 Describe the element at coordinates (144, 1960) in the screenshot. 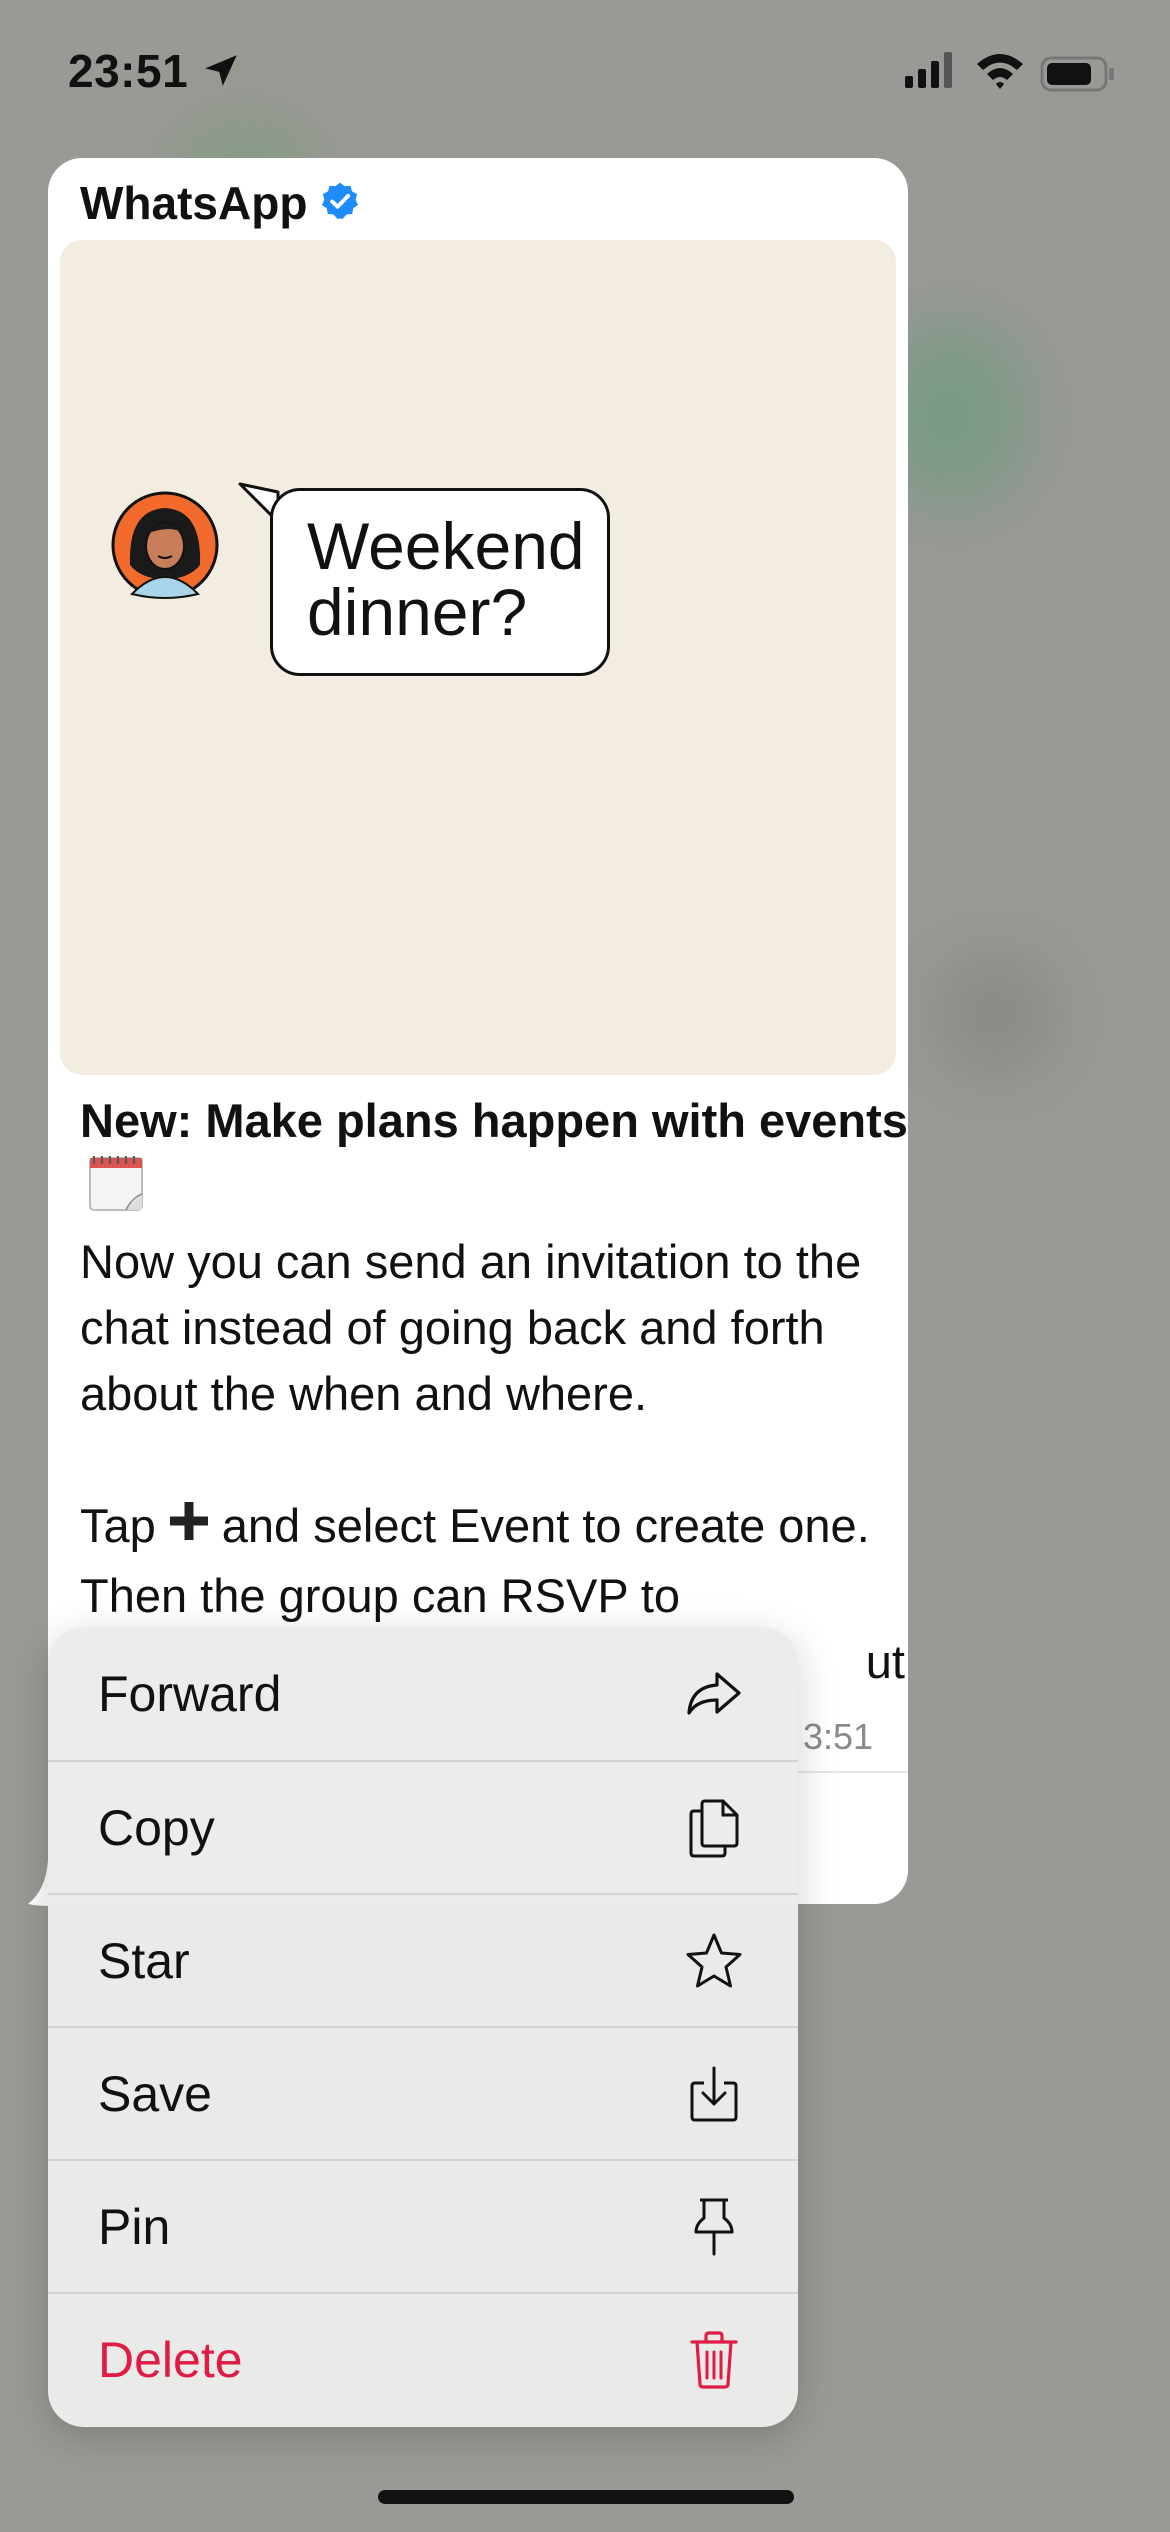

I see `menu-label-star: Star` at that location.